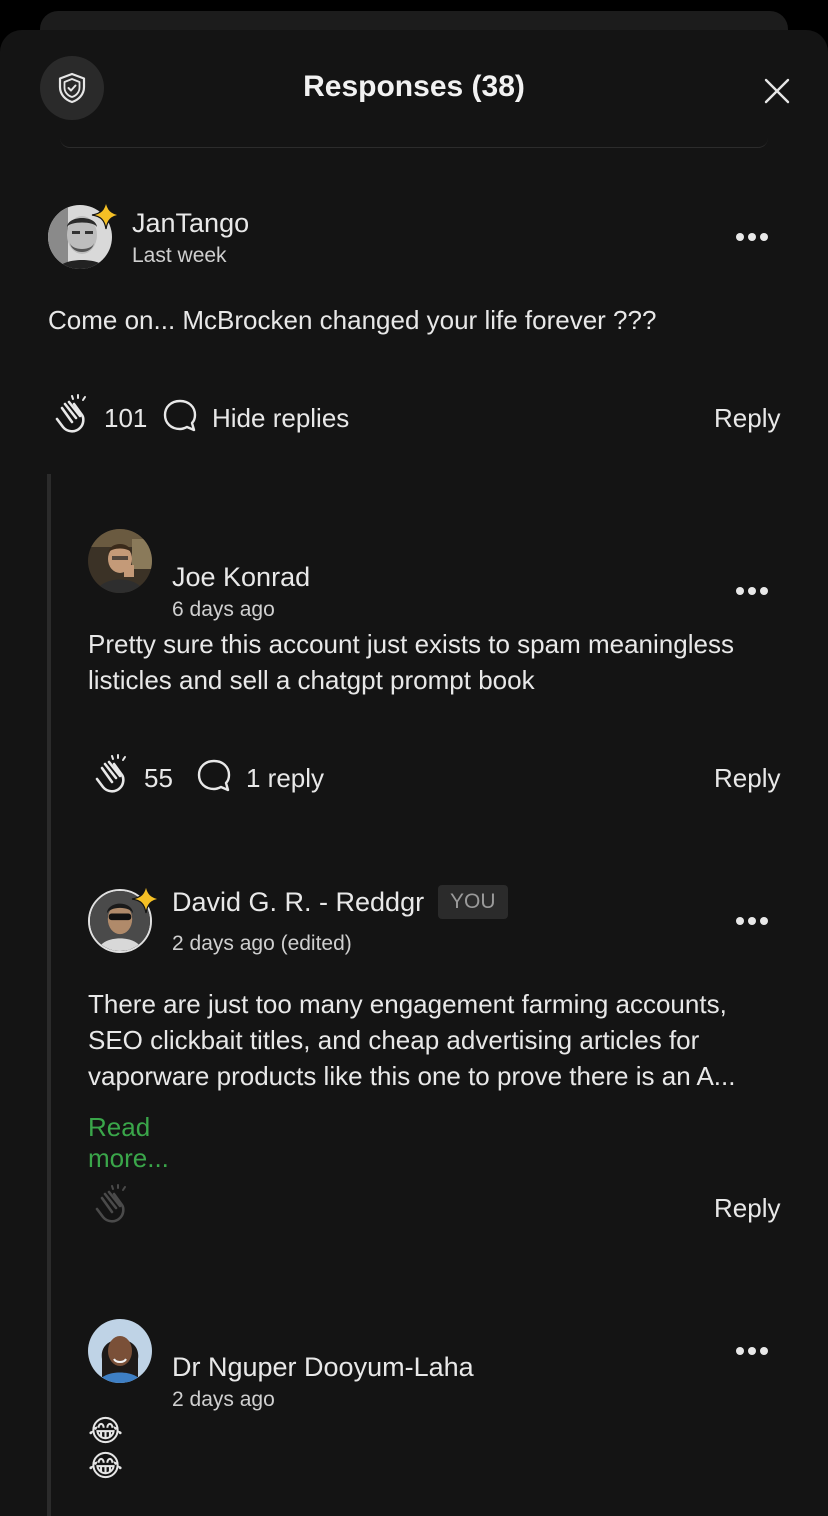 The height and width of the screenshot is (1516, 828). What do you see at coordinates (323, 1367) in the screenshot?
I see `author-name: Dr Nguper Dooyum-Laha` at bounding box center [323, 1367].